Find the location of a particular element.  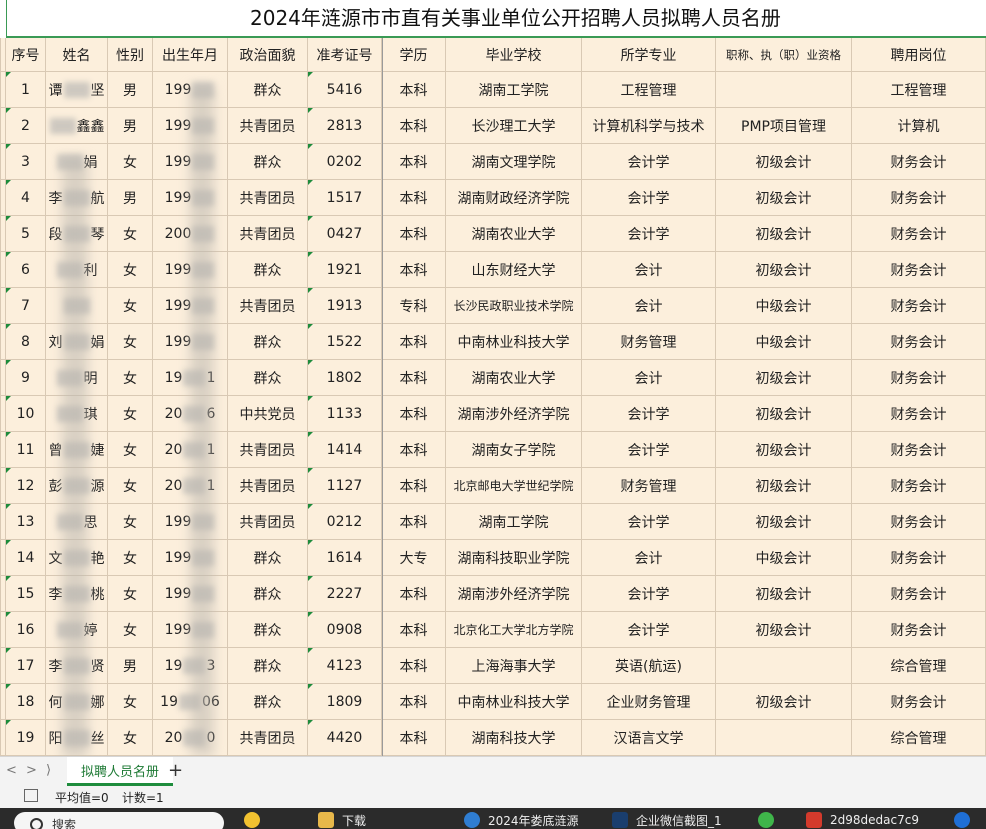

column-header-post: 聘用岗位 is located at coordinates (919, 55).